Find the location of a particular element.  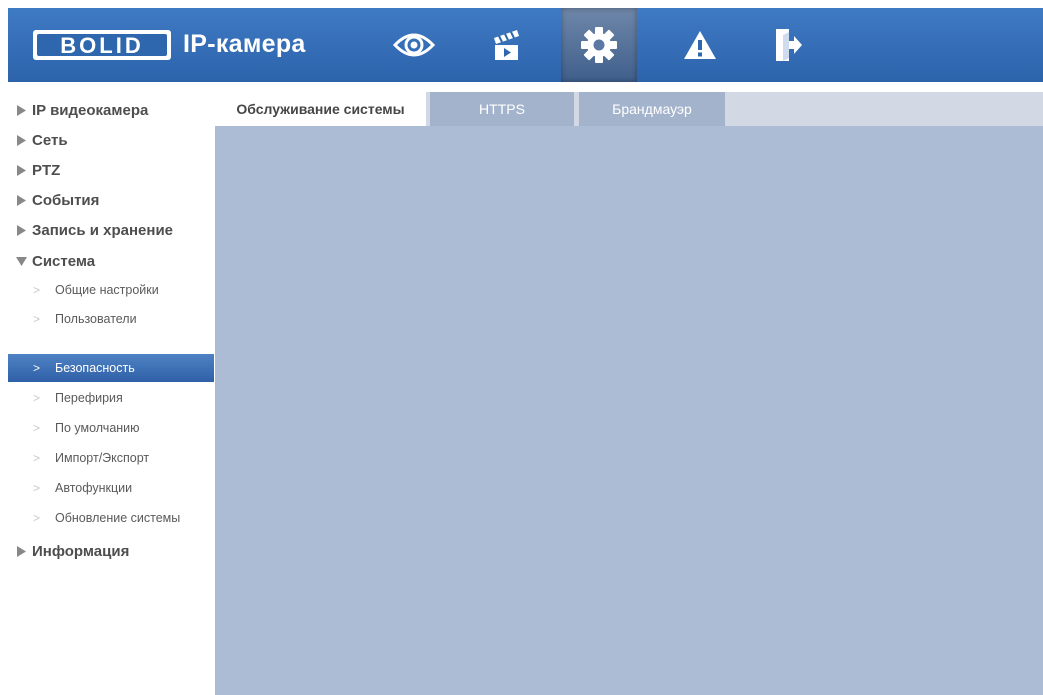

top-header: BOLID IP-камера is located at coordinates (525, 45).